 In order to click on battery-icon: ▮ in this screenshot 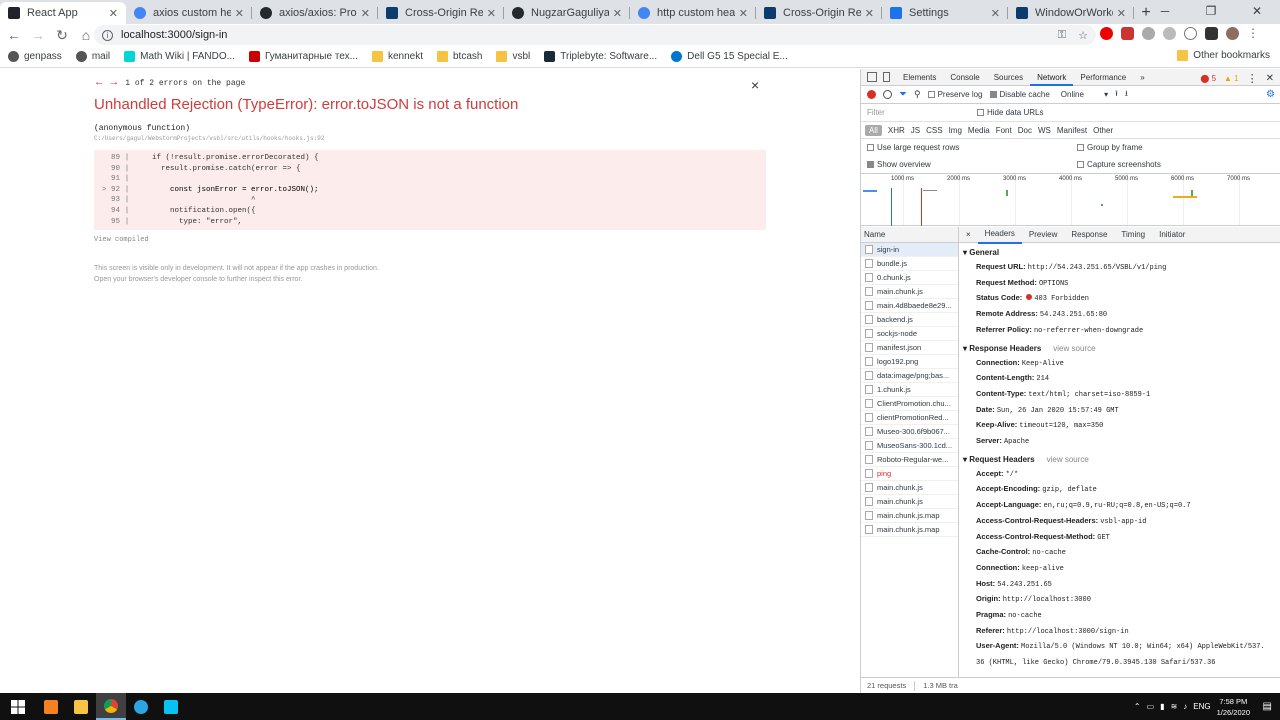, I will do `click(1162, 706)`.